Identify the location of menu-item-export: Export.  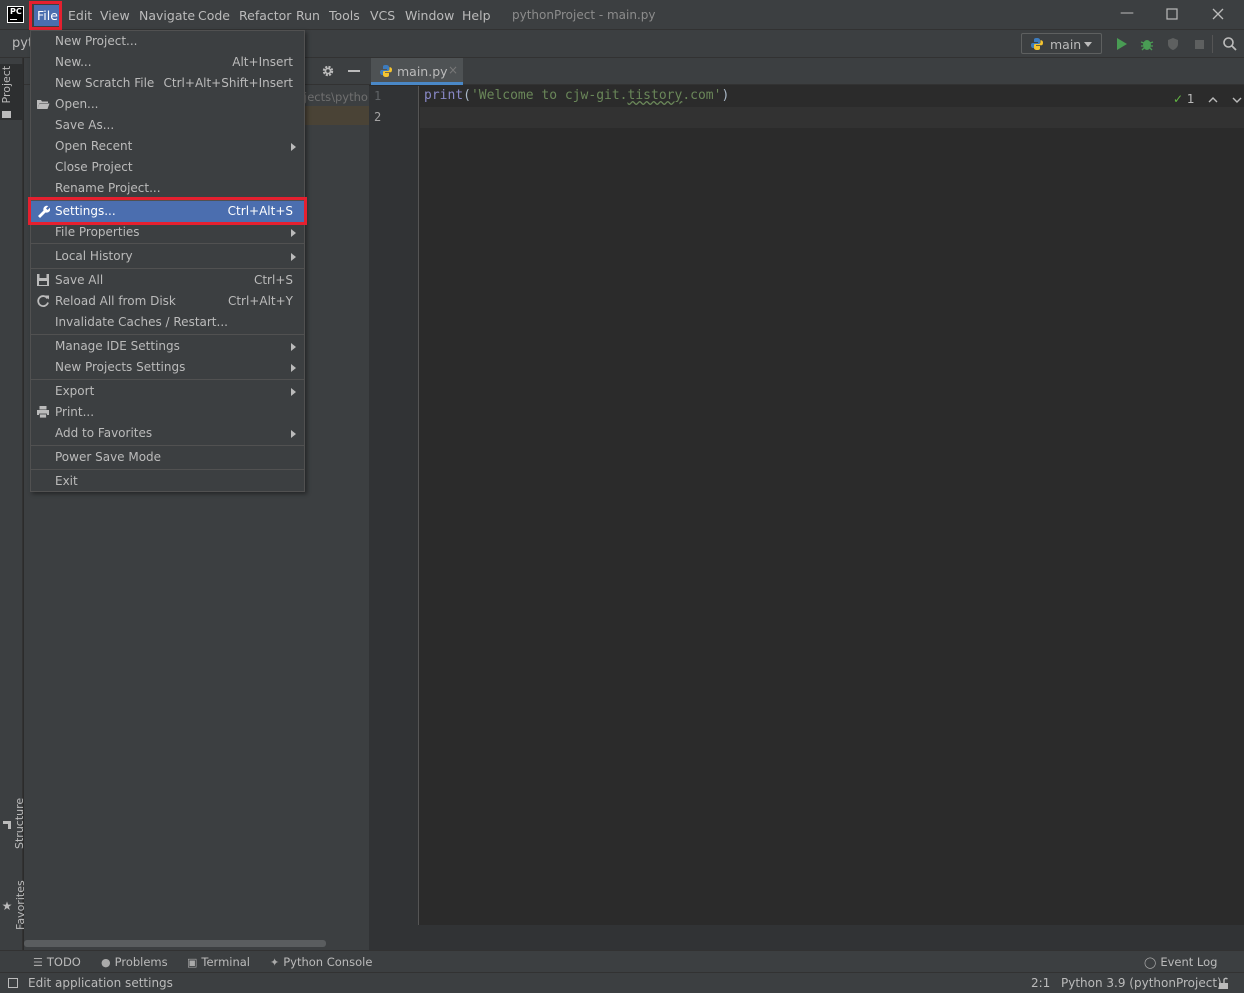
(167, 391).